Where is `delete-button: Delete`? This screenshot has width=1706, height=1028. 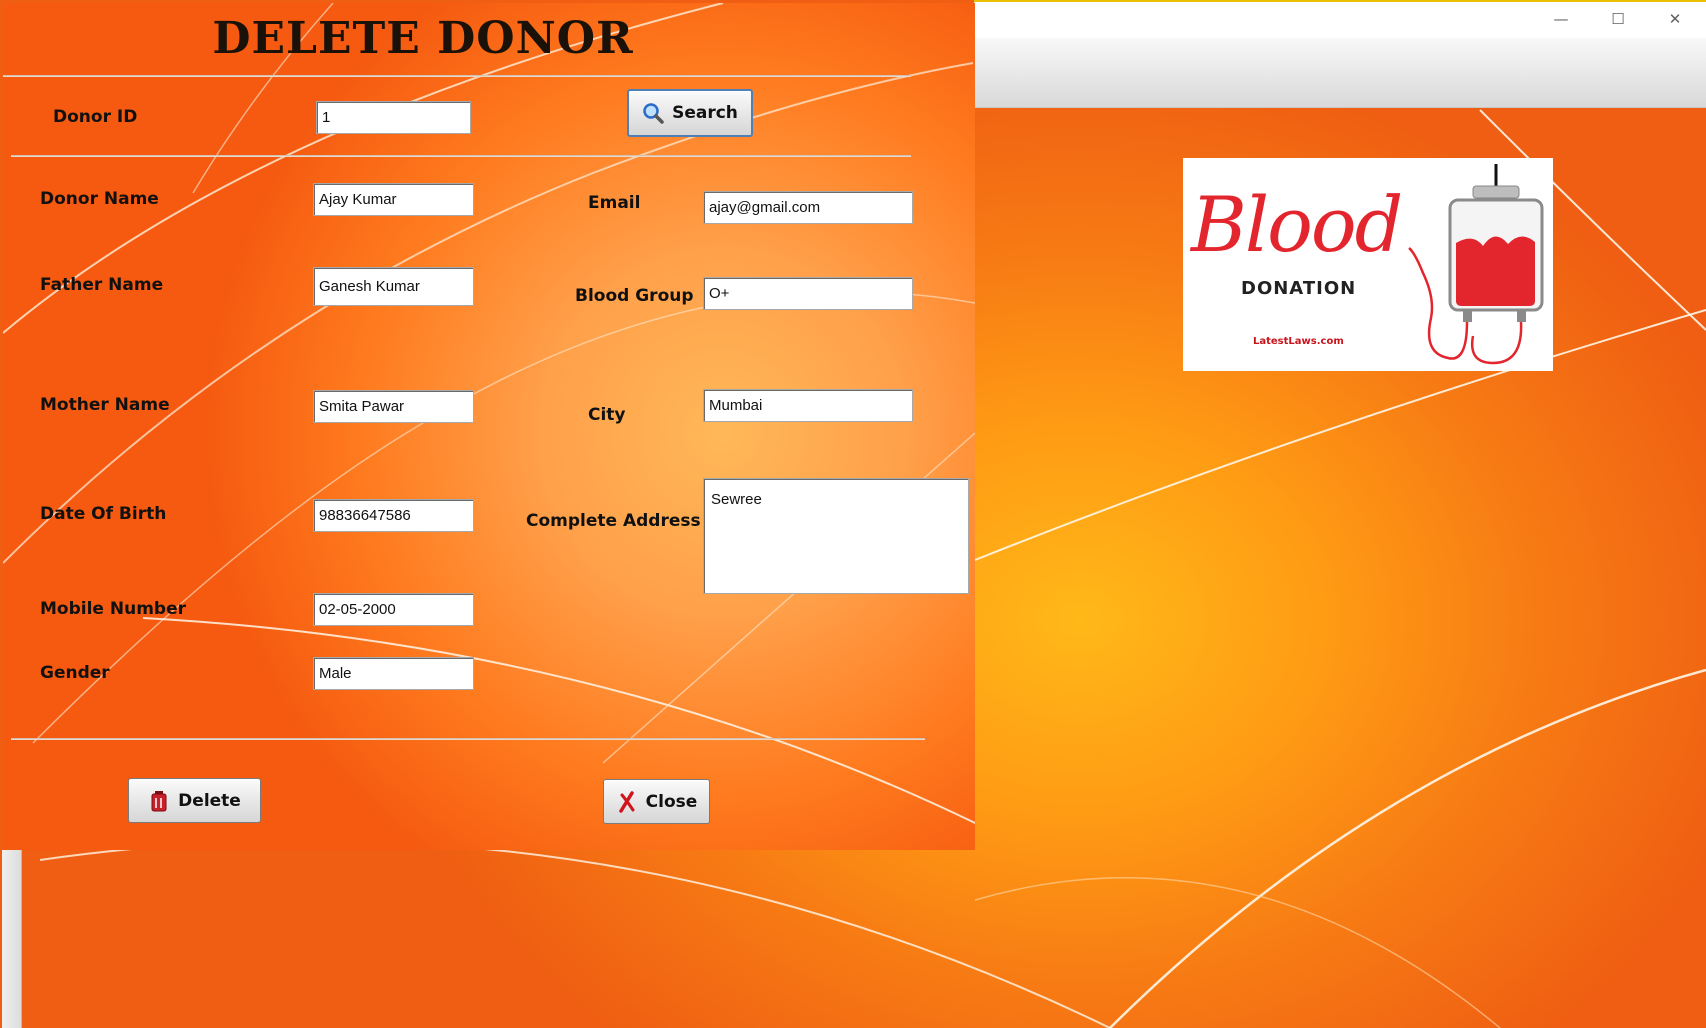
delete-button: Delete is located at coordinates (194, 800).